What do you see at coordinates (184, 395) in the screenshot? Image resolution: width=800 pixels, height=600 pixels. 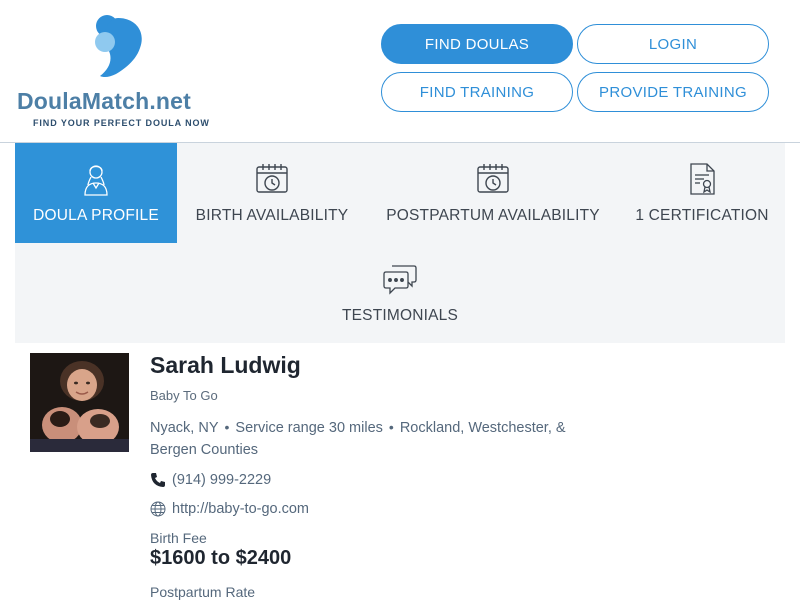 I see `business-name: Baby To Go` at bounding box center [184, 395].